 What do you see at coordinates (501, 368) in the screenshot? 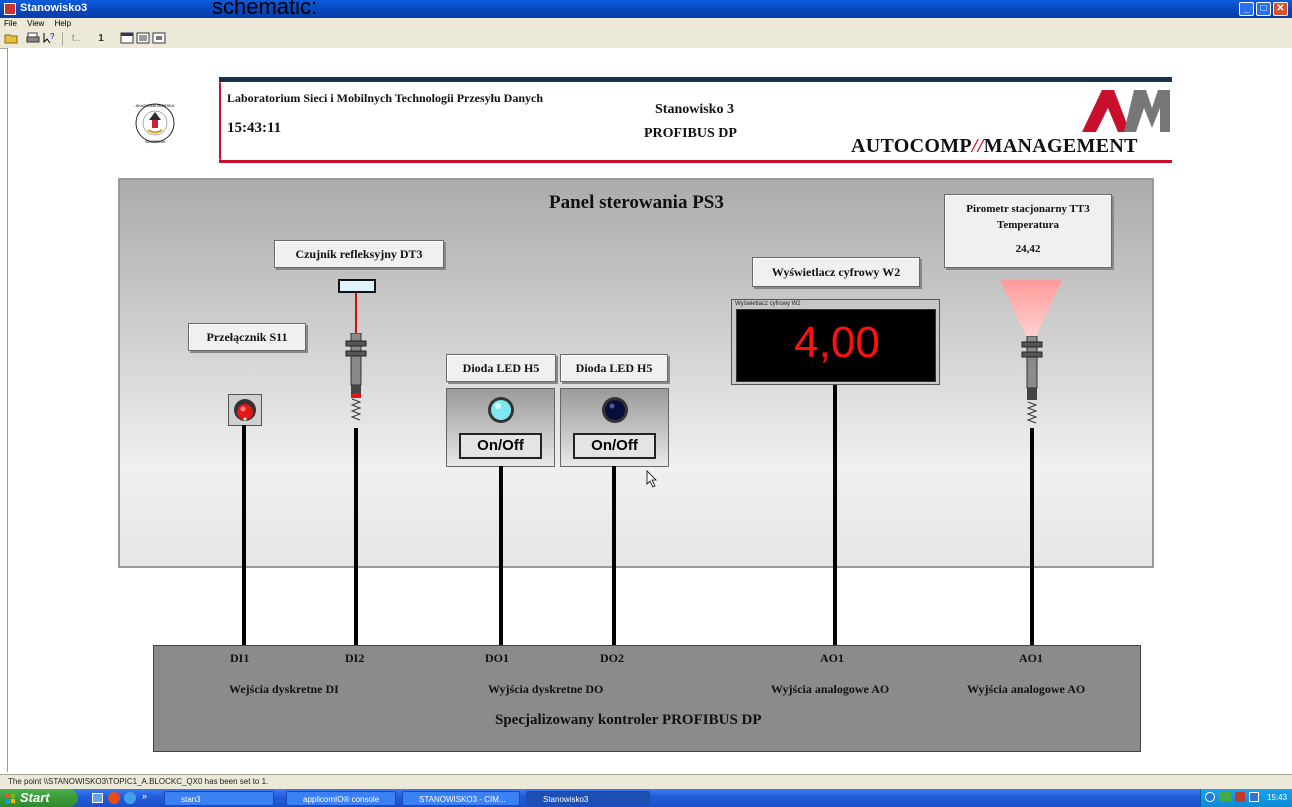
I see `led1-label: Dioda LED H5` at bounding box center [501, 368].